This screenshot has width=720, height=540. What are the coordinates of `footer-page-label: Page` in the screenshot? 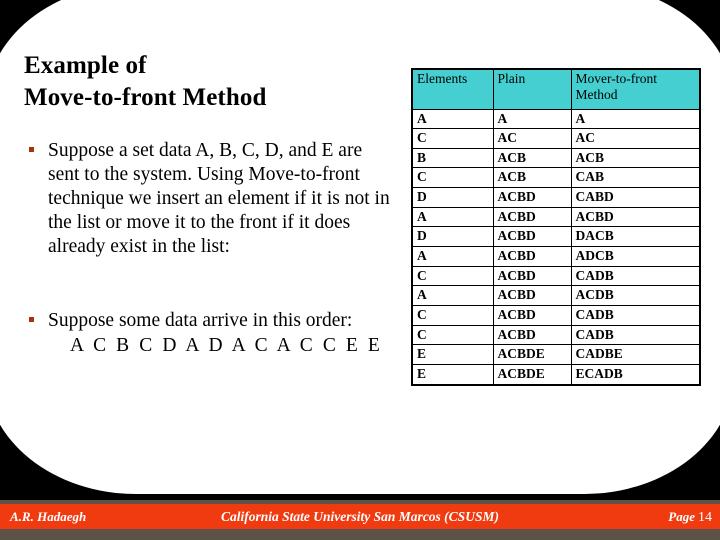 It's located at (681, 516).